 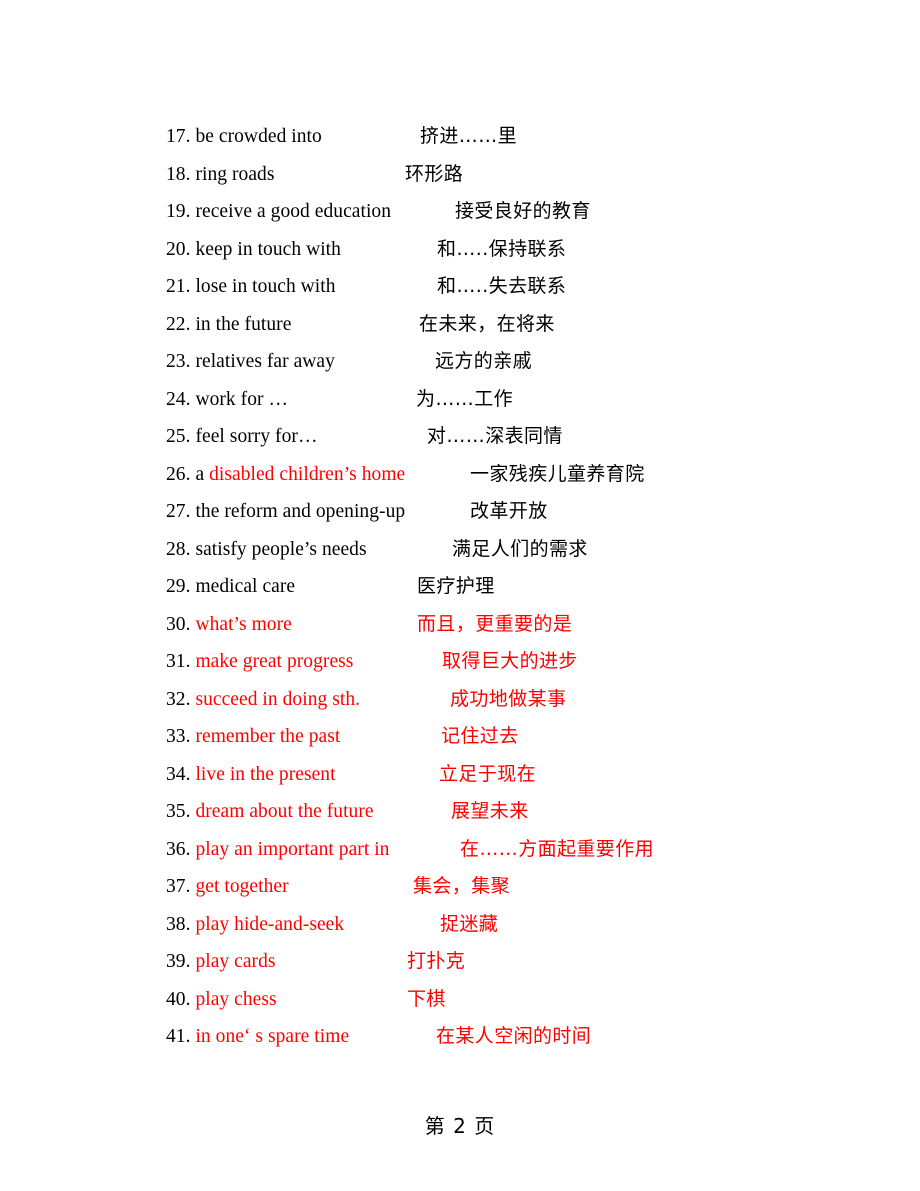 What do you see at coordinates (181, 136) in the screenshot?
I see `phrase-number: 17.` at bounding box center [181, 136].